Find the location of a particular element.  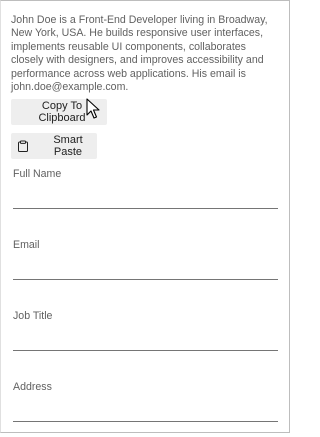

job-title-label: Job Title is located at coordinates (33, 316).